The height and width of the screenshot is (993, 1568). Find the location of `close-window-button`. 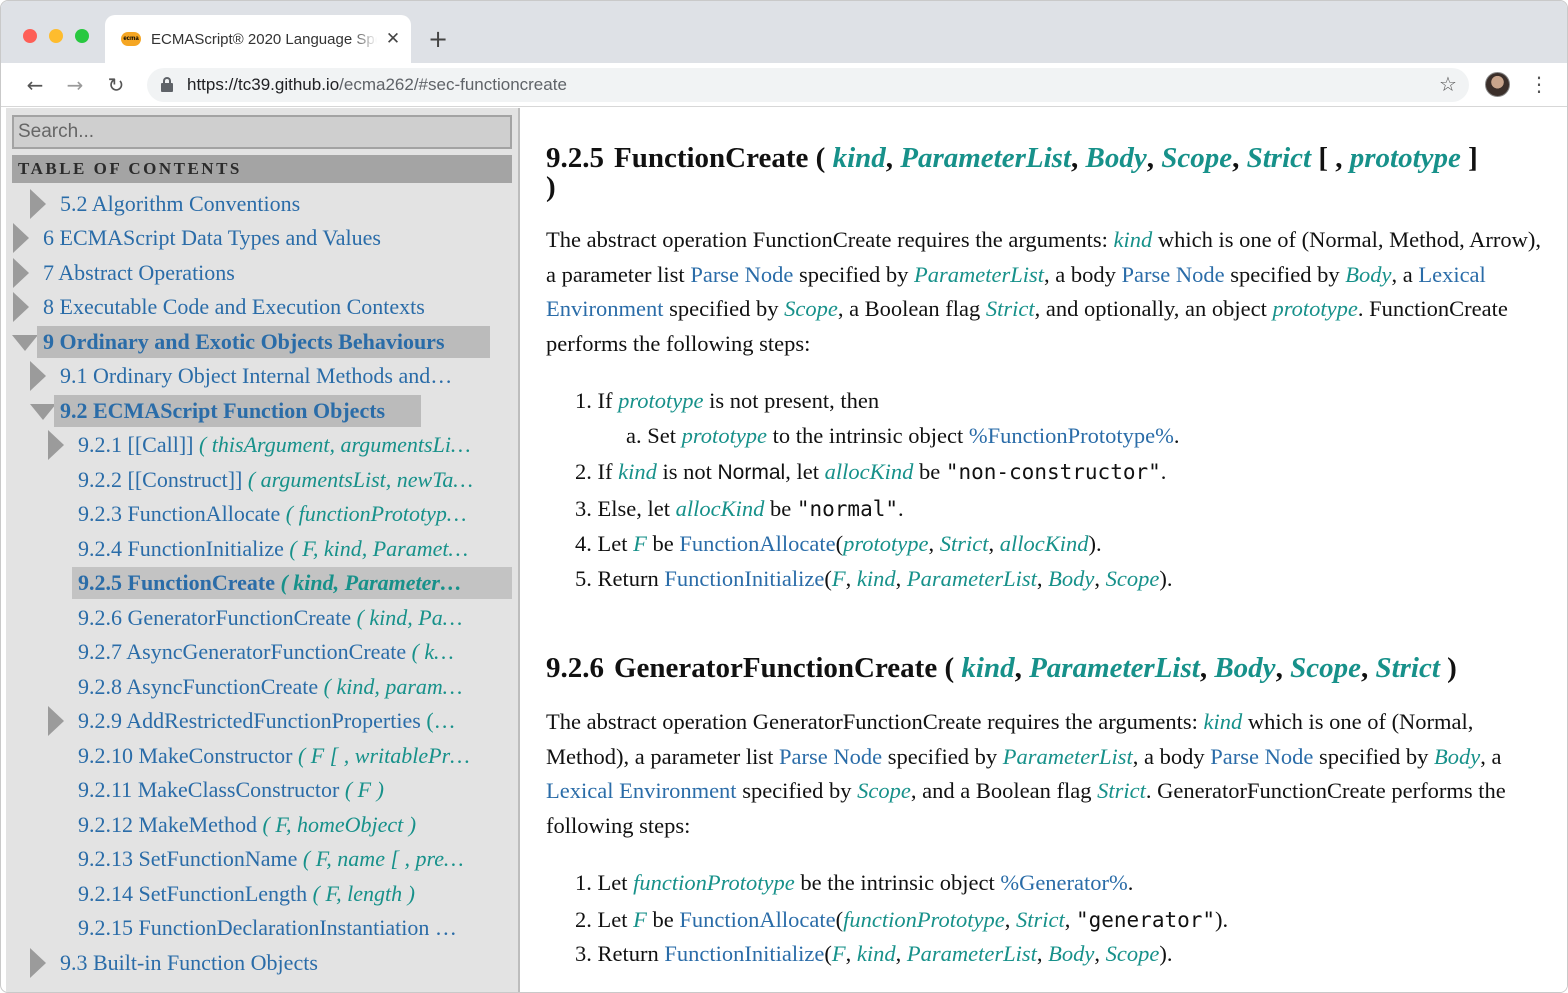

close-window-button is located at coordinates (30, 36).